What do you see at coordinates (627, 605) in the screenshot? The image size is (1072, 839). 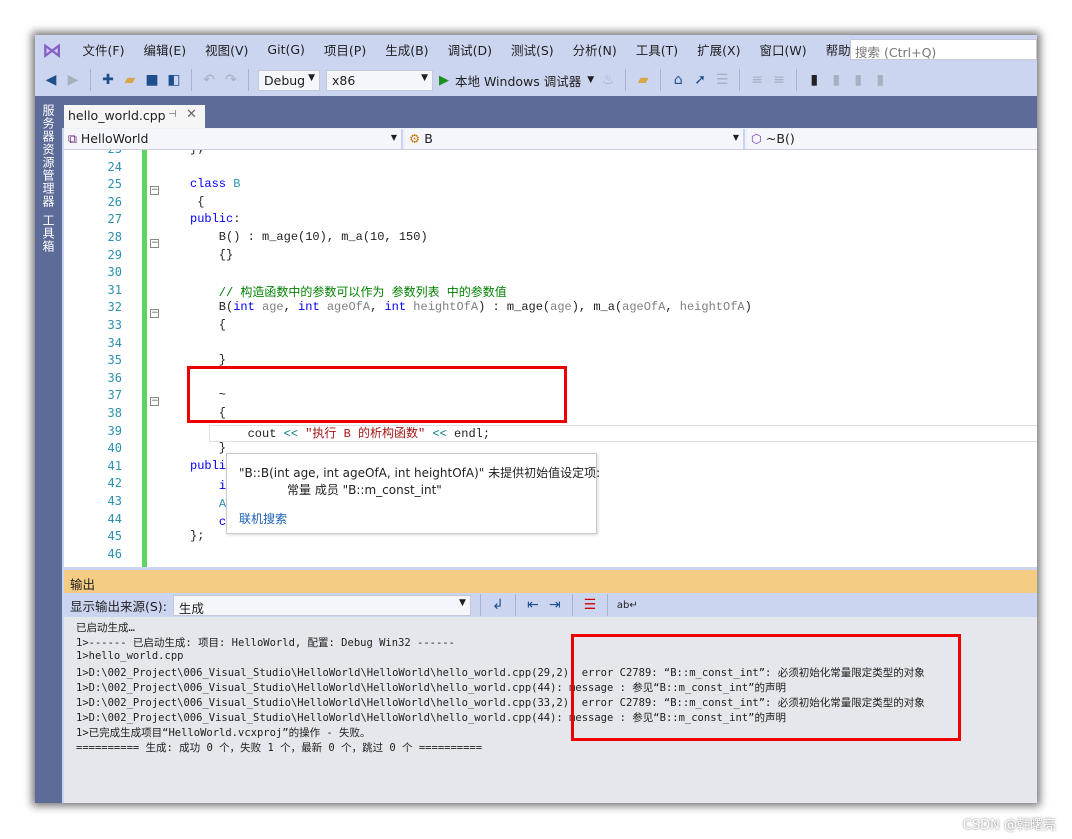 I see `word-wrap-icon: ab↵` at bounding box center [627, 605].